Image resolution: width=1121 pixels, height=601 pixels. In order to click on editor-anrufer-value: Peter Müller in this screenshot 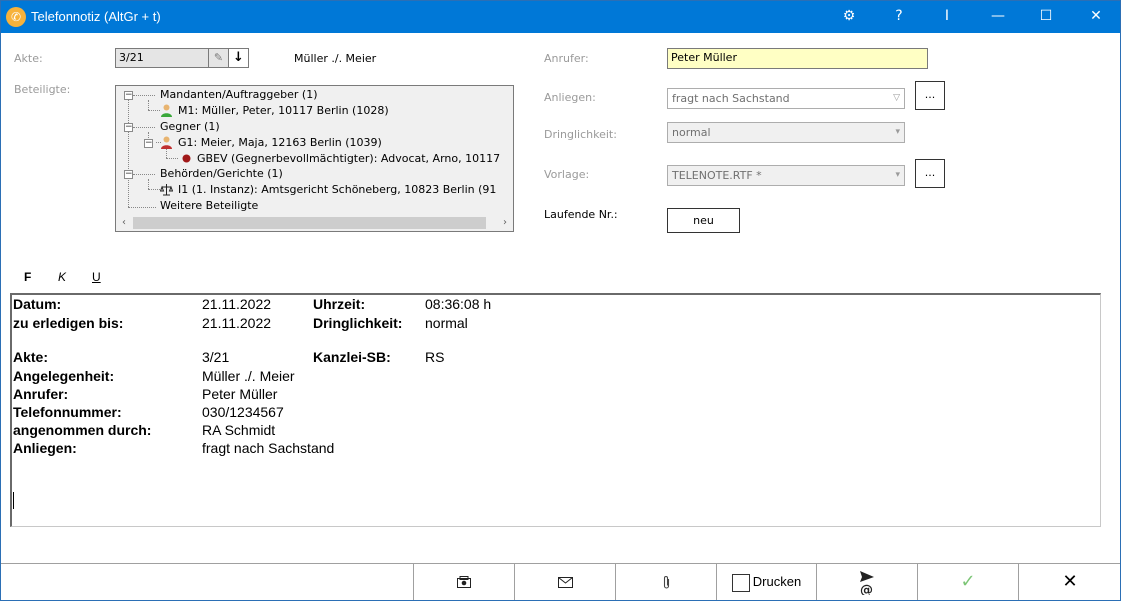, I will do `click(240, 394)`.